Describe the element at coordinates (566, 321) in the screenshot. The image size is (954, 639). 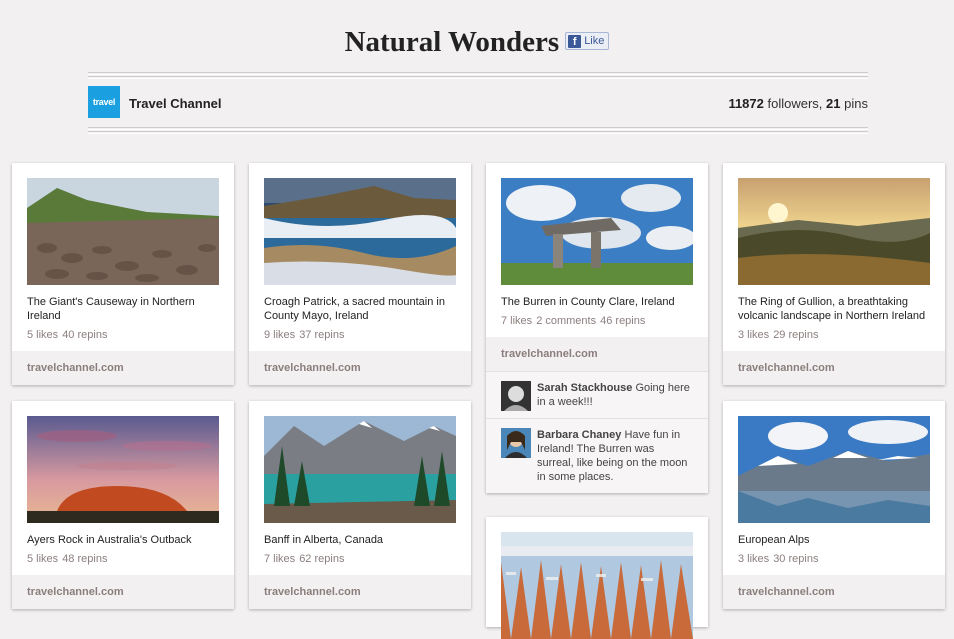
I see `pin-comments: 2 comments` at that location.